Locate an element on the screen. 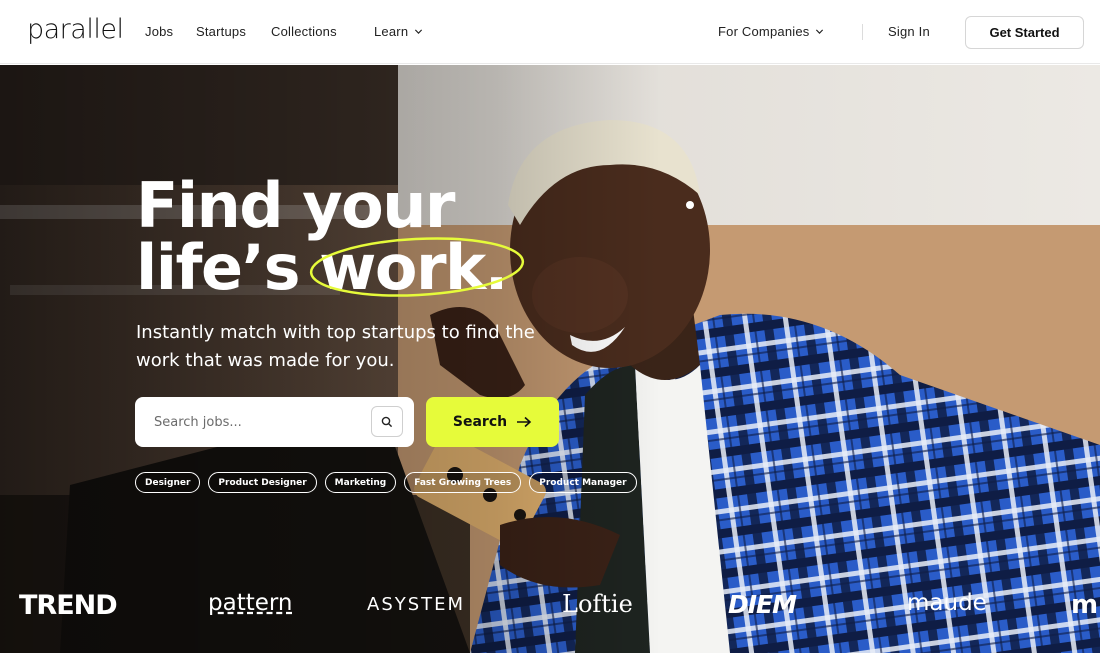 The width and height of the screenshot is (1100, 653). hero-headline: Find your life’s work. is located at coordinates (330, 234).